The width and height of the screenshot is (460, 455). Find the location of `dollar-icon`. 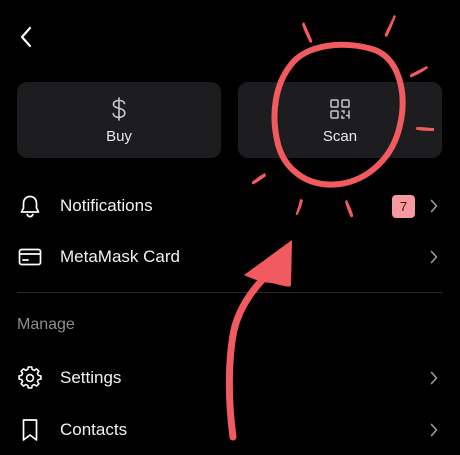

dollar-icon is located at coordinates (119, 109).